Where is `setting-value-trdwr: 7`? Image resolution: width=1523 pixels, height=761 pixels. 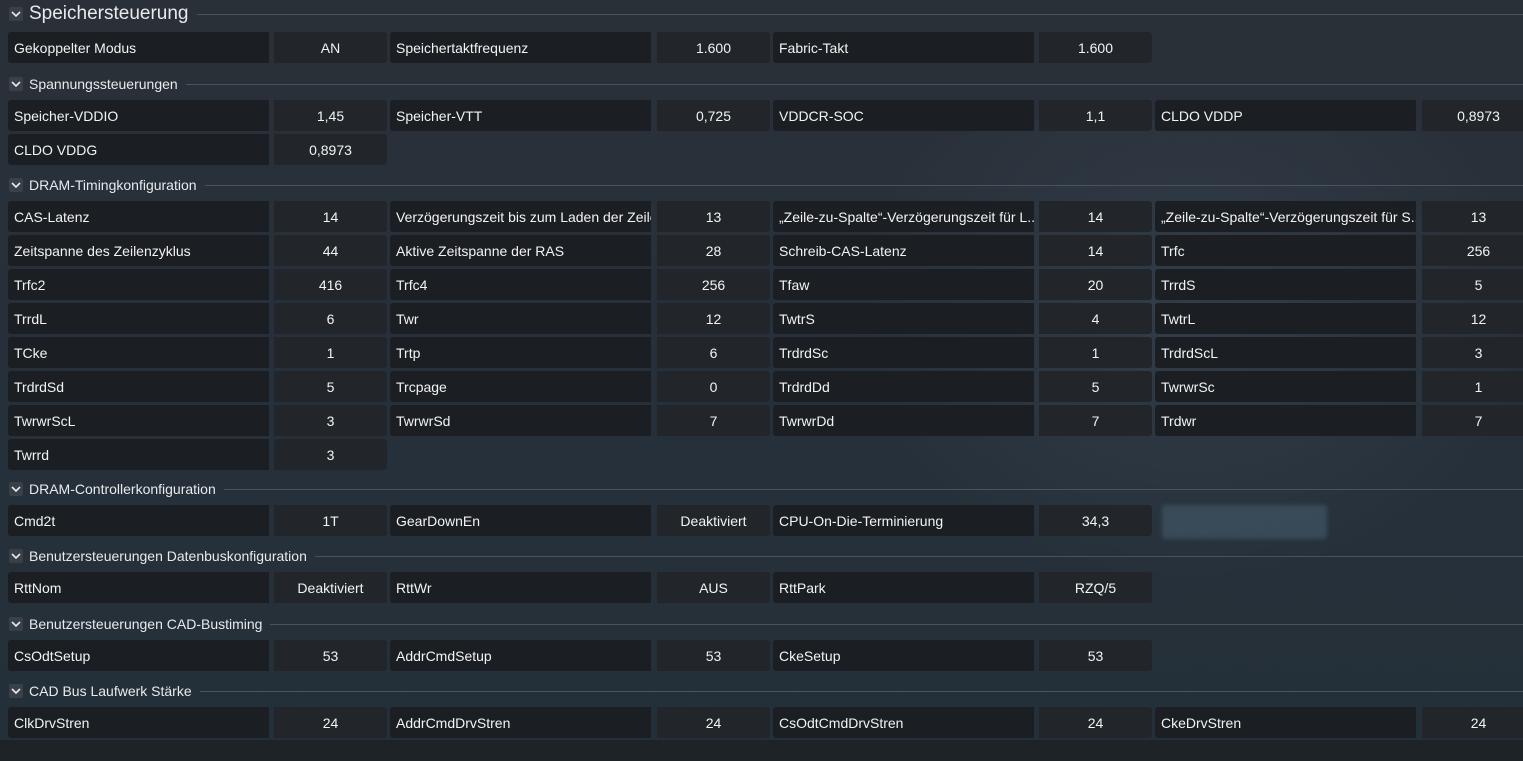
setting-value-trdwr: 7 is located at coordinates (1472, 420).